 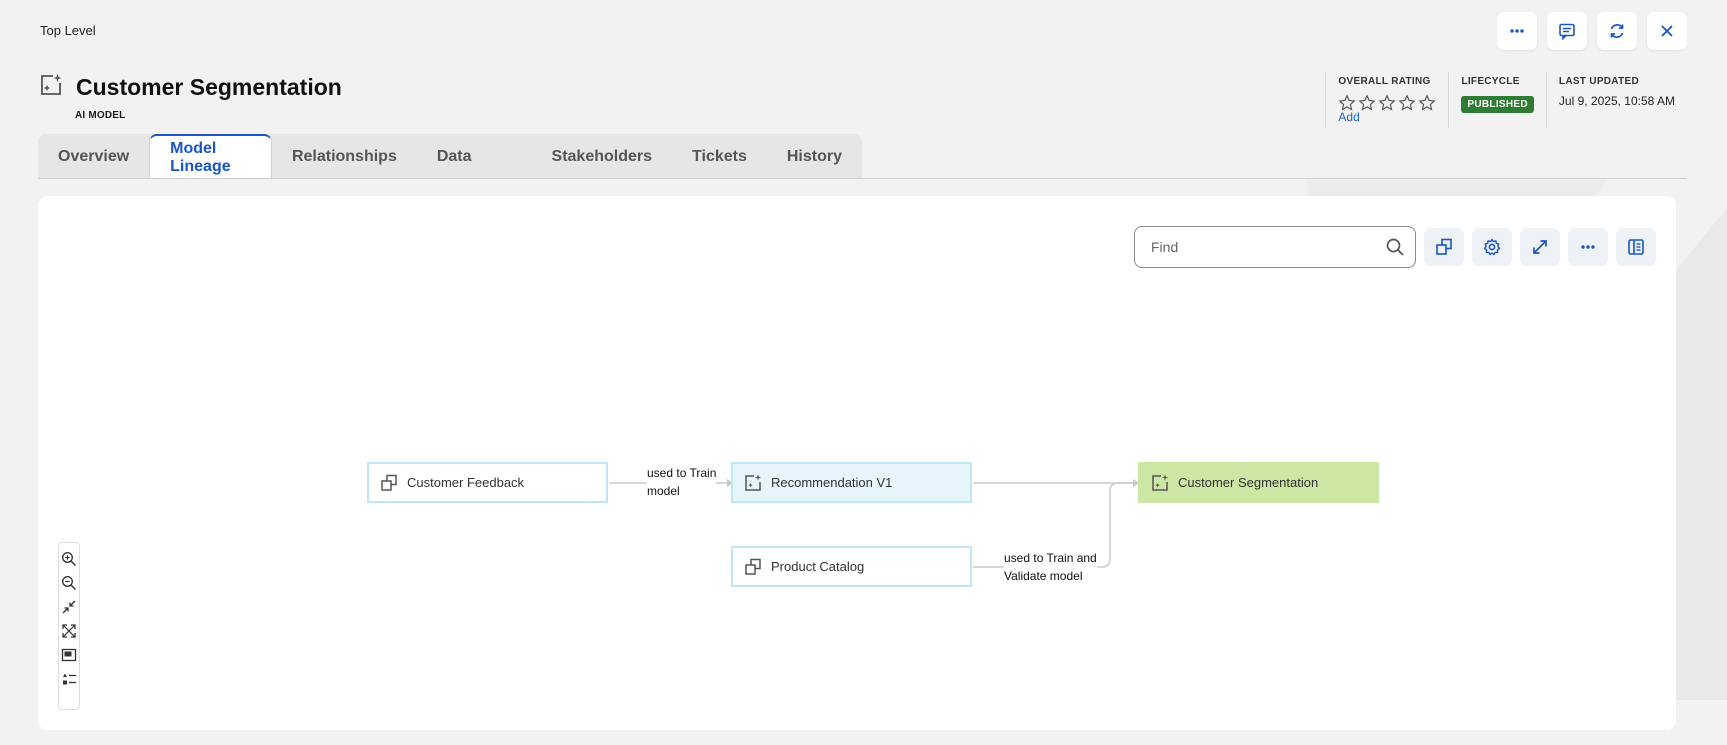 I want to click on tab-tickets: Tickets, so click(x=719, y=156).